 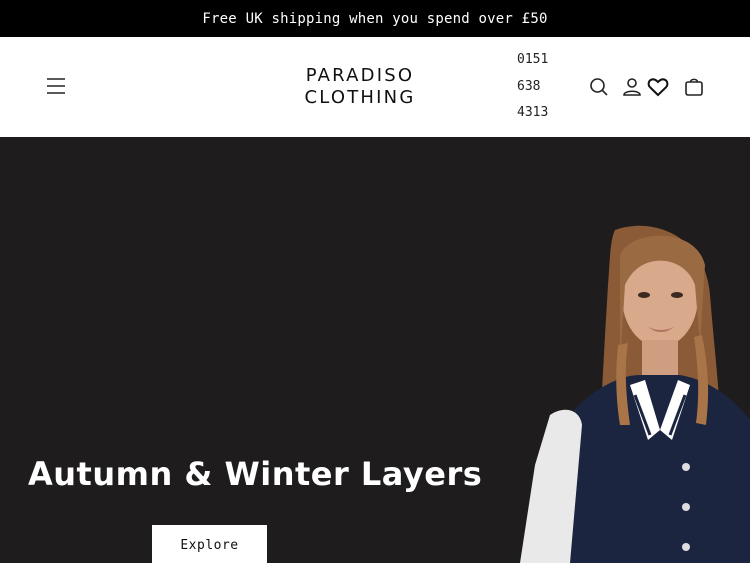 I want to click on wishlist-button, so click(x=658, y=87).